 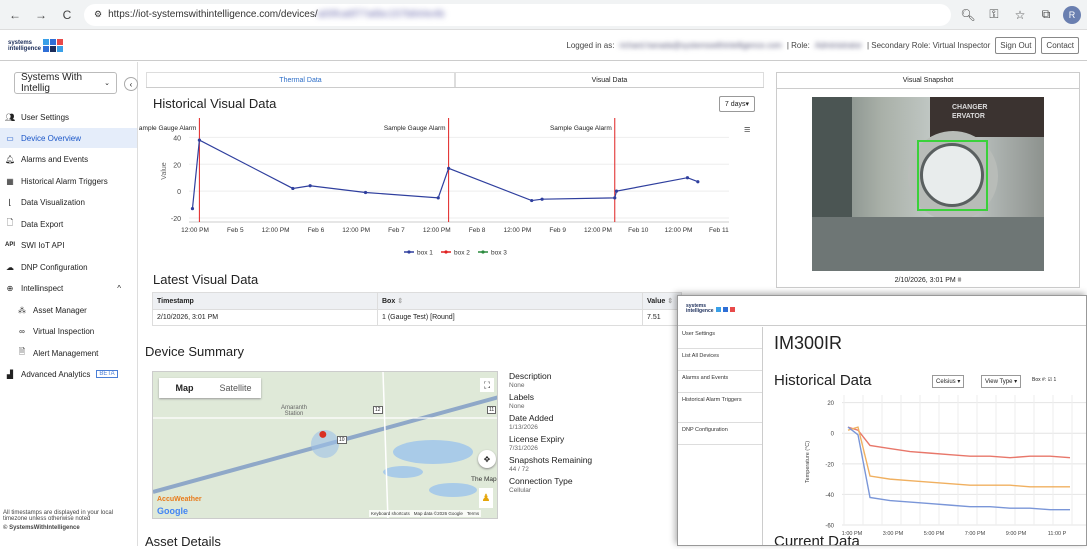 What do you see at coordinates (747, 130) in the screenshot?
I see `hamburger-icon: ≡` at bounding box center [747, 130].